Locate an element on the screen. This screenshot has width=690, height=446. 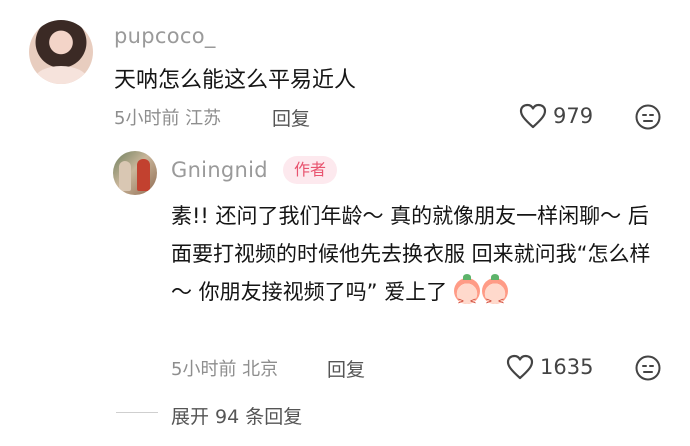
reply-username: Gningnid is located at coordinates (219, 170).